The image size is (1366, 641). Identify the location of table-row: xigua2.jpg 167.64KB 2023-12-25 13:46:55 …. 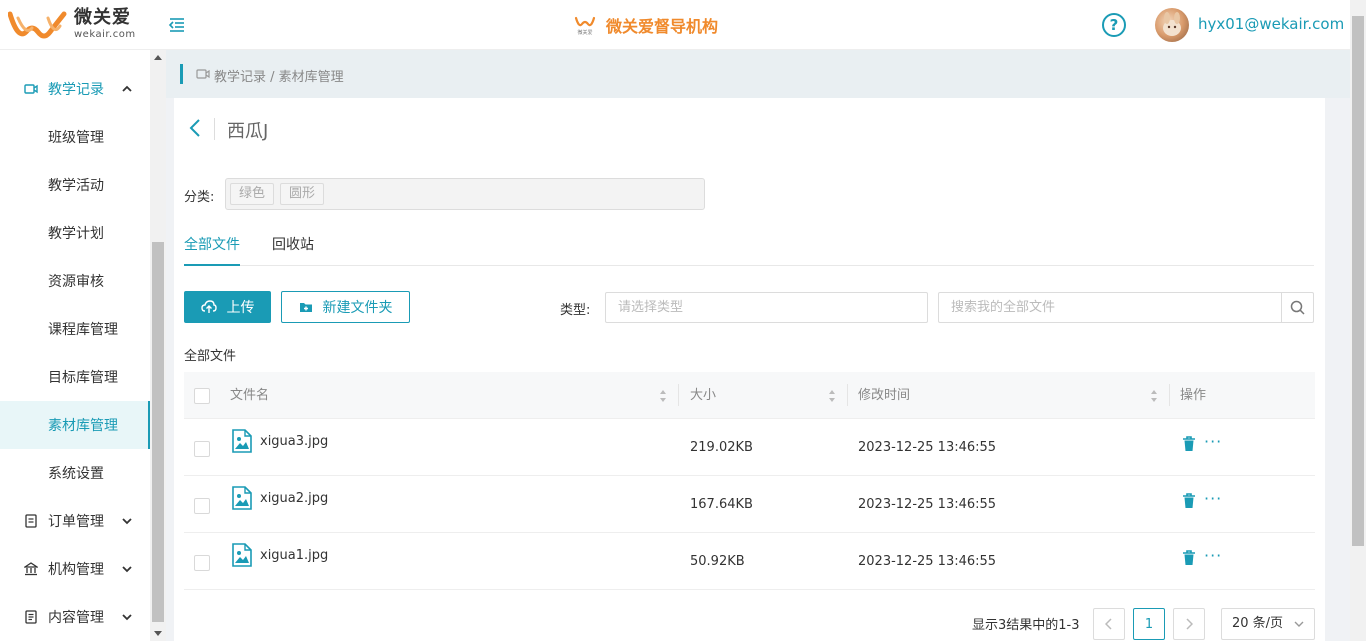
(749, 504).